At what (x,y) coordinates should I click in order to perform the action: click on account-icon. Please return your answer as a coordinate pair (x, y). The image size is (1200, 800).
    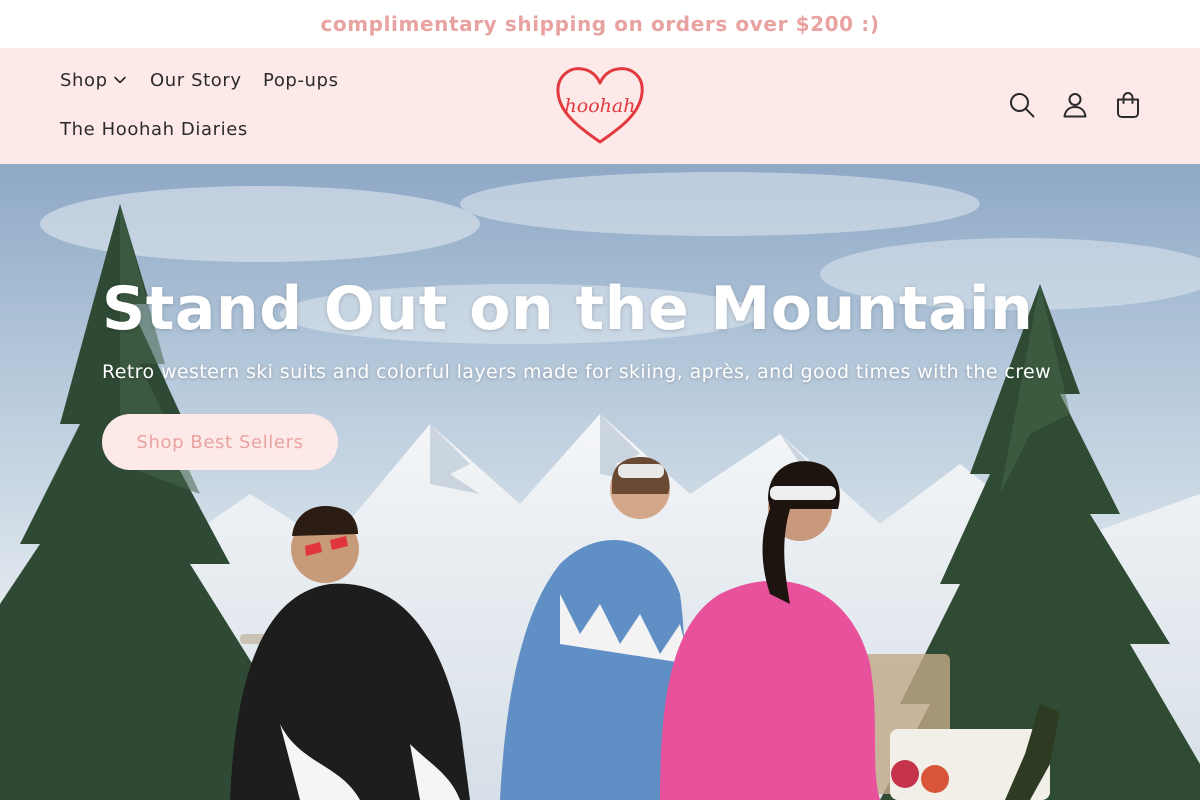
    Looking at the image, I should click on (1075, 105).